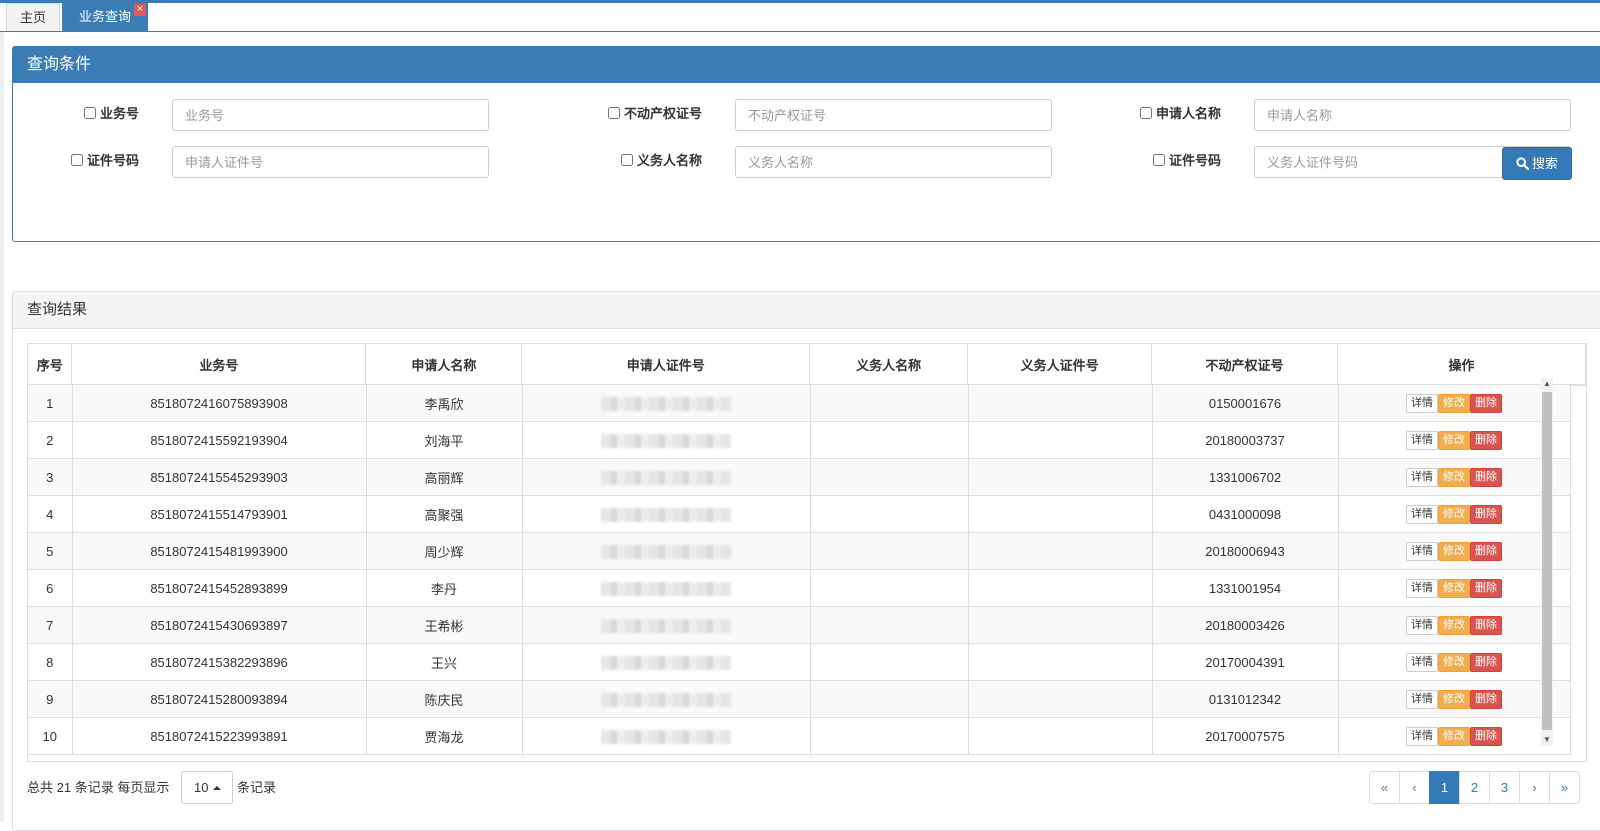 The width and height of the screenshot is (1600, 831). Describe the element at coordinates (444, 477) in the screenshot. I see `cell-applicant-name: 高丽辉` at that location.